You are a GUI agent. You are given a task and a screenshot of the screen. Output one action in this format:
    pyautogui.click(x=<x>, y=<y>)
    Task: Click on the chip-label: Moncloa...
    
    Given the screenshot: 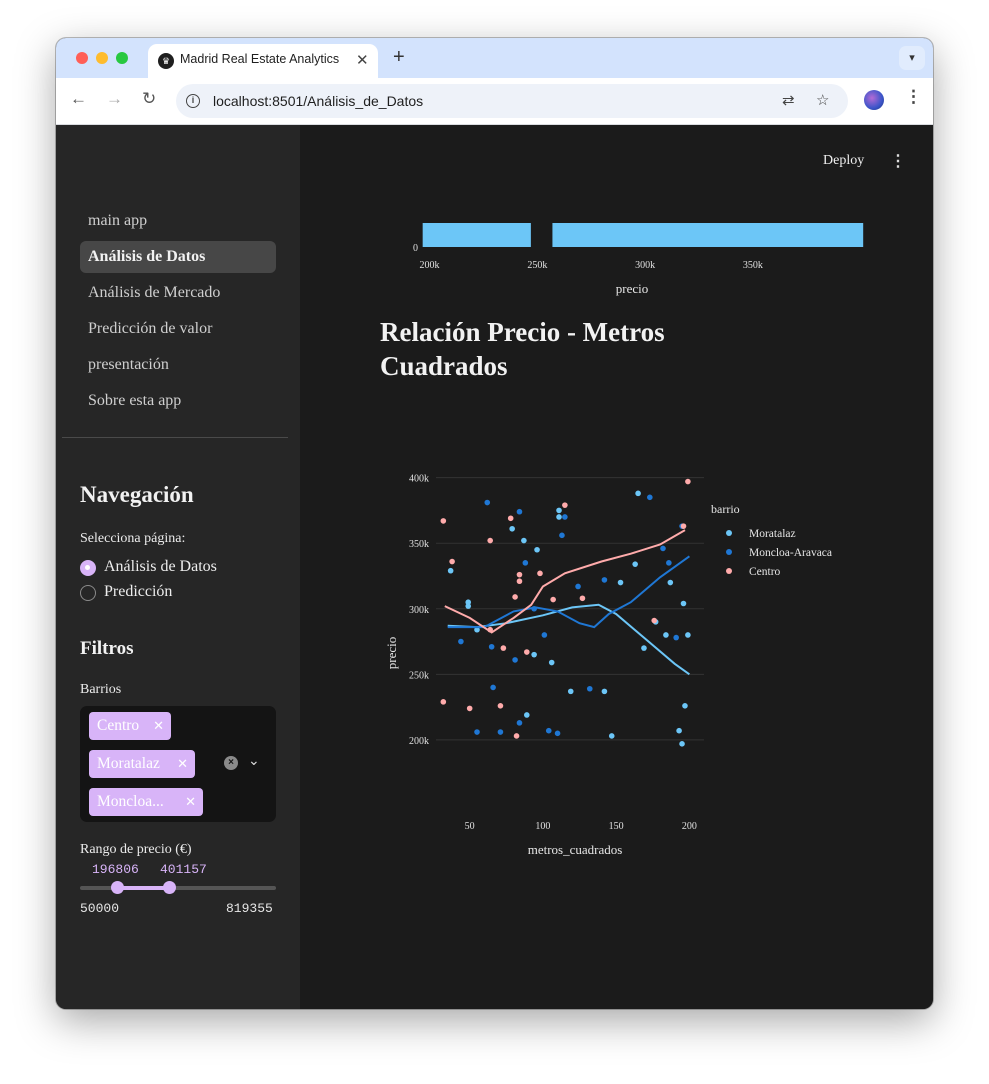 What is the action you would take?
    pyautogui.click(x=130, y=801)
    